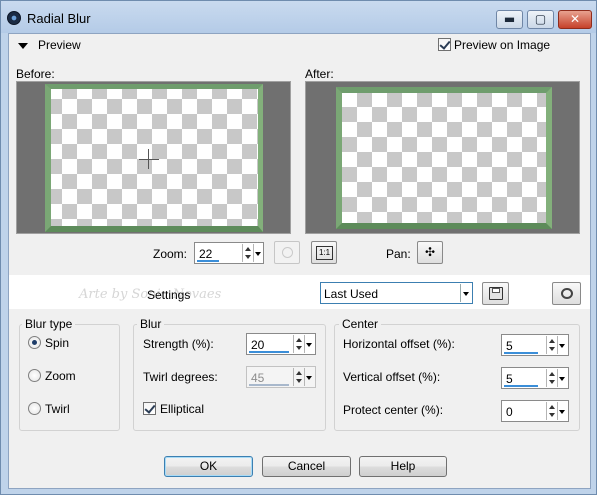 Image resolution: width=597 pixels, height=495 pixels. I want to click on zoom-fit-button, so click(287, 252).